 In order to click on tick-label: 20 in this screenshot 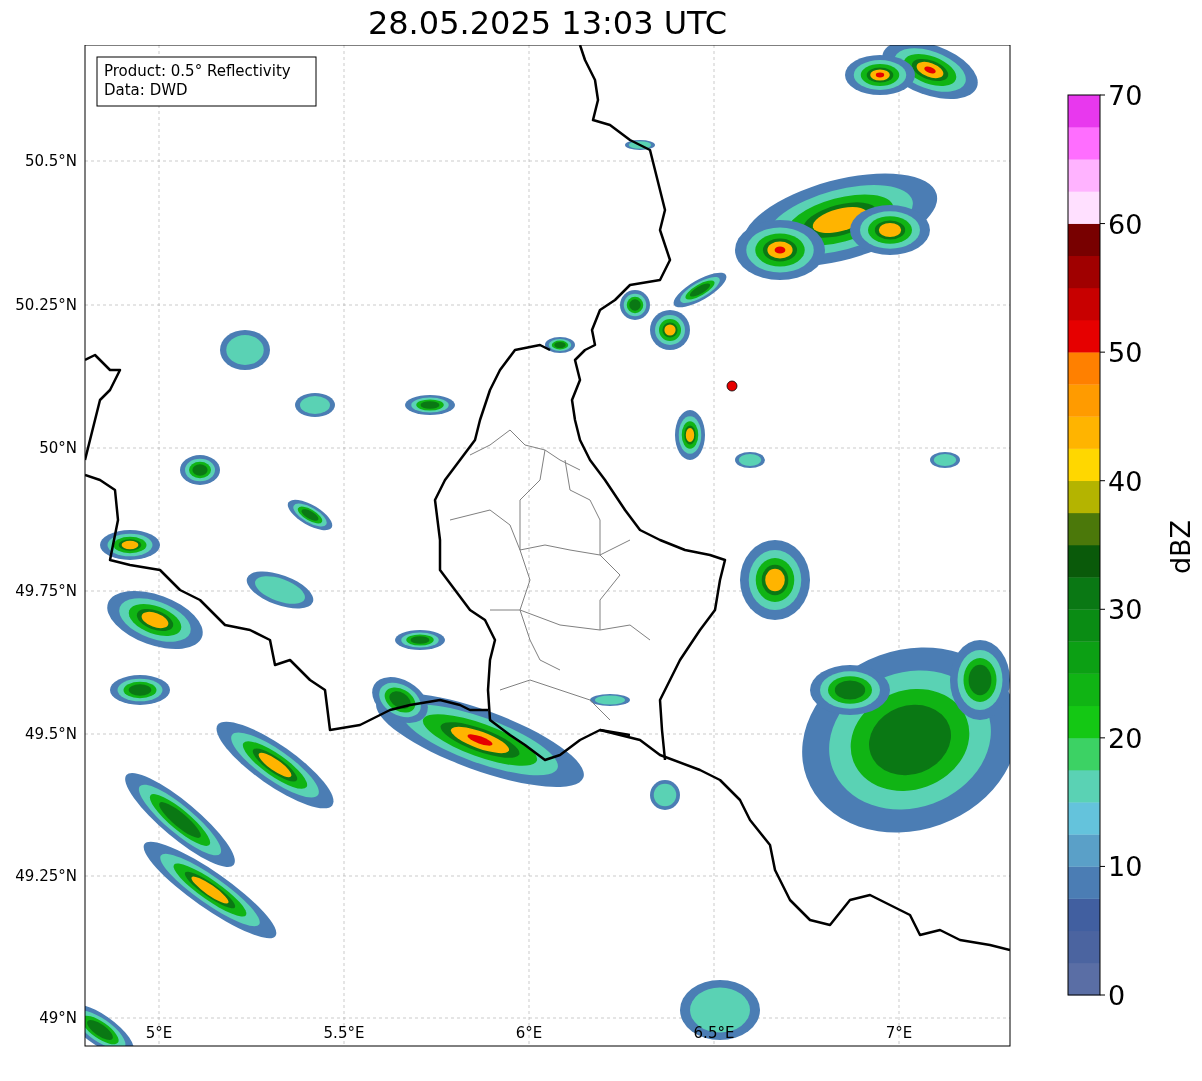, I will do `click(1125, 738)`.